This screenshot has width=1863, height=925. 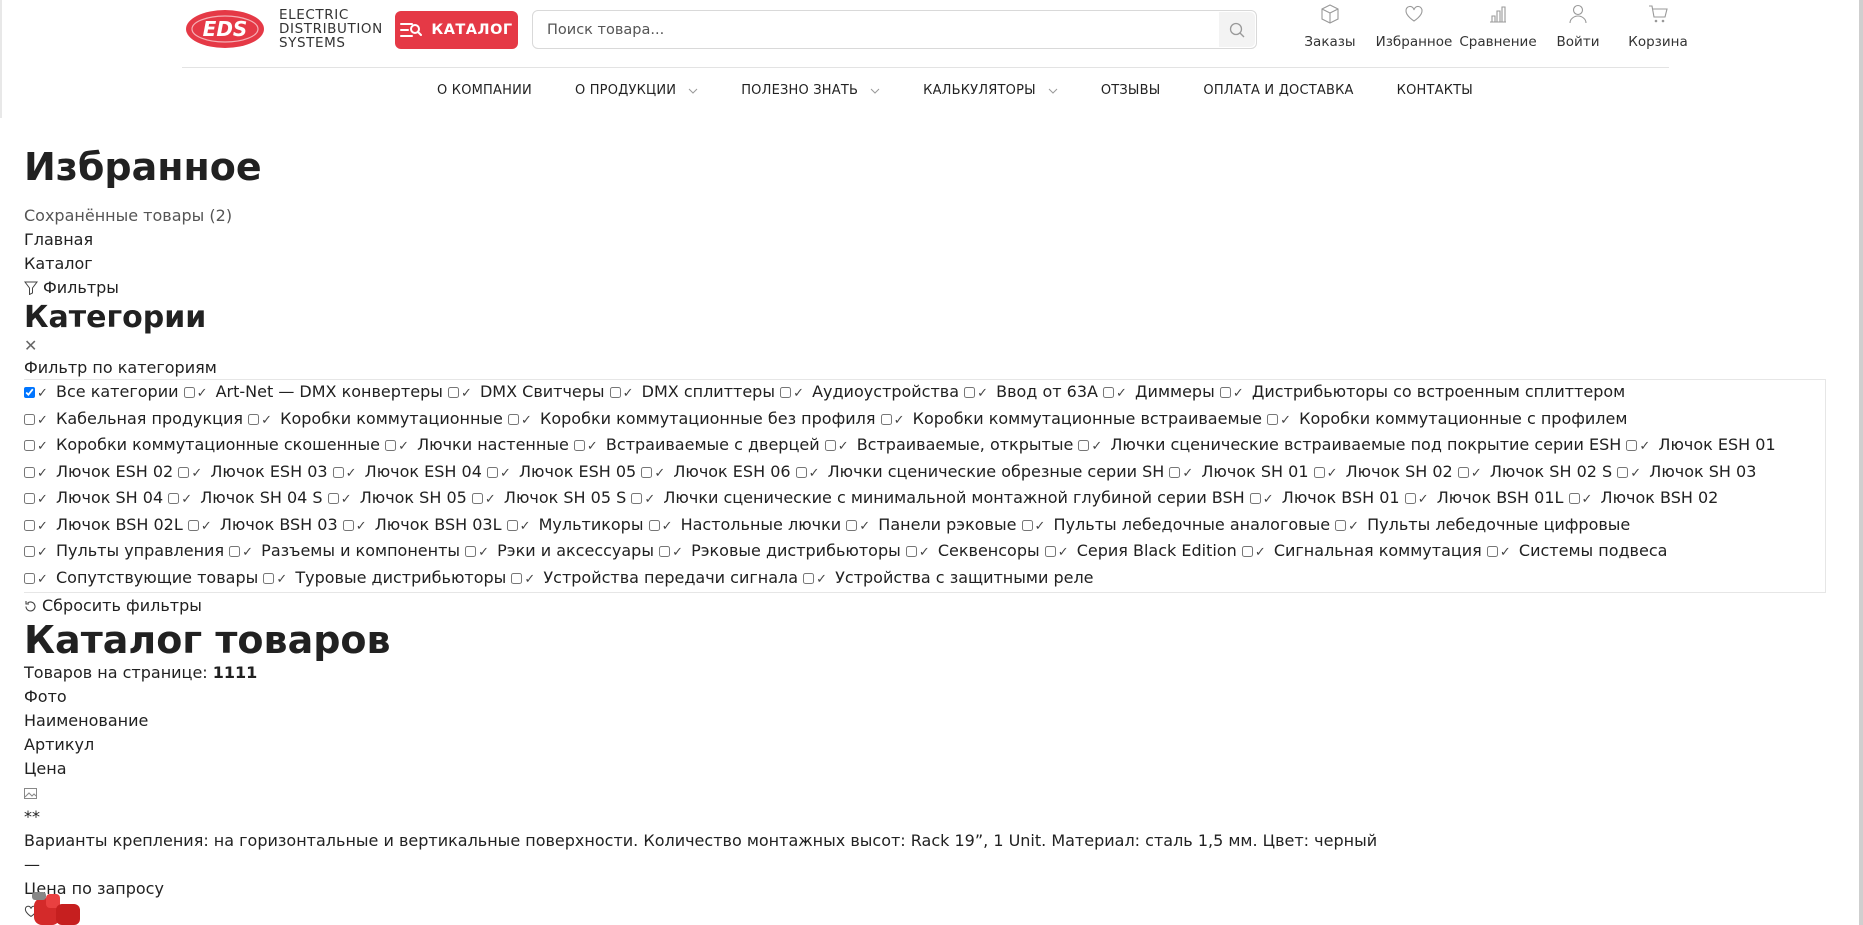 What do you see at coordinates (990, 90) in the screenshot?
I see `nav-item: КАЛЬКУЛЯТОРЫ` at bounding box center [990, 90].